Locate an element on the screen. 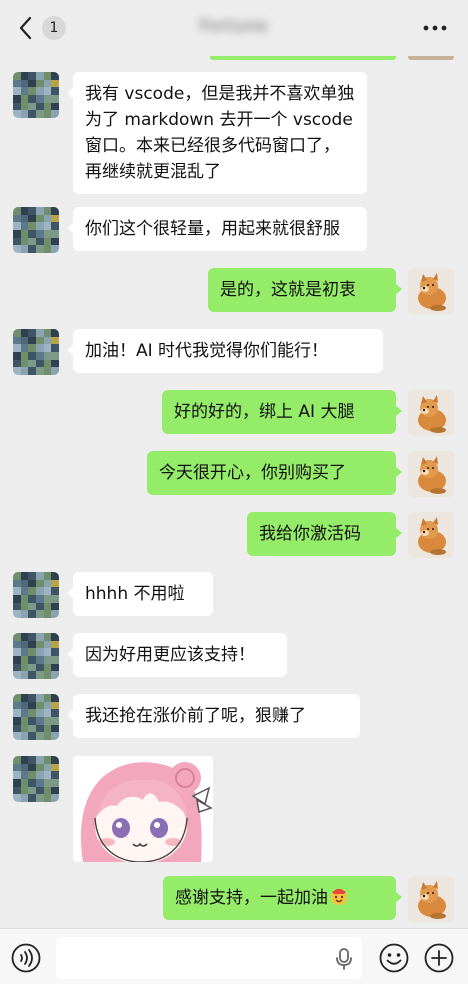 The width and height of the screenshot is (468, 984). pink-hair-anime-girl-sticker-image is located at coordinates (143, 809).